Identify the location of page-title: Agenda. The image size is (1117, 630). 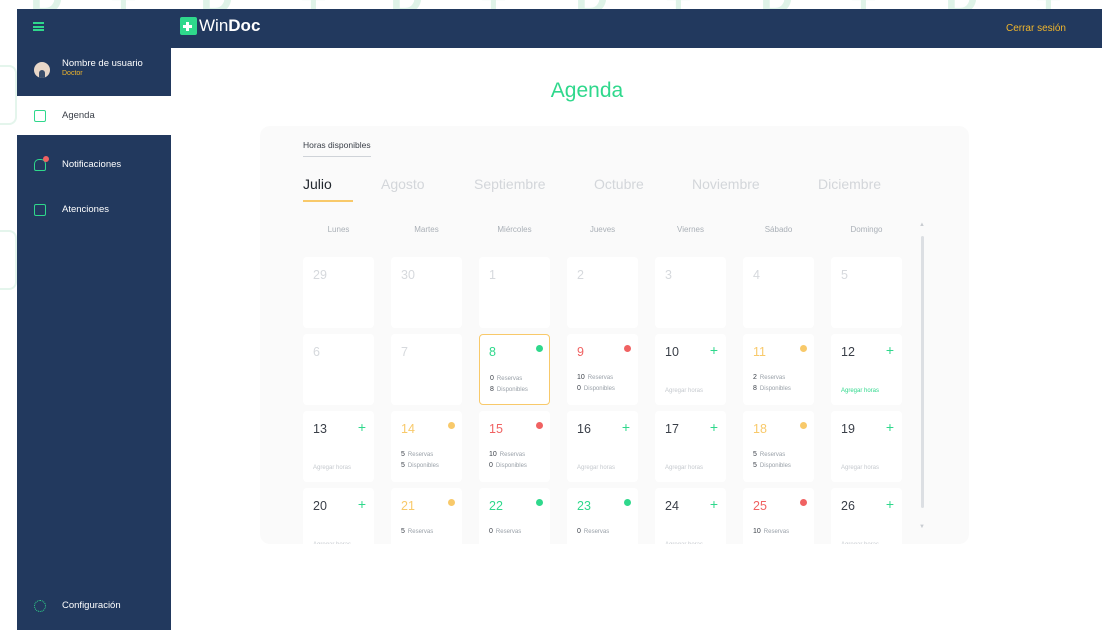
(587, 90).